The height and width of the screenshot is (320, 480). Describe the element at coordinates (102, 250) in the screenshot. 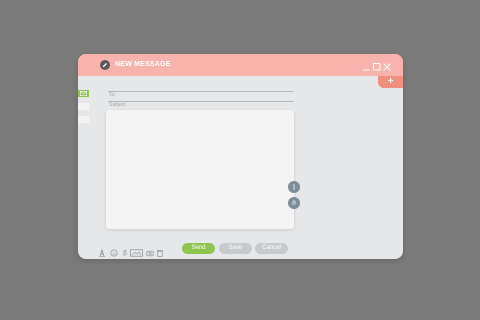

I see `text-format-icon` at that location.